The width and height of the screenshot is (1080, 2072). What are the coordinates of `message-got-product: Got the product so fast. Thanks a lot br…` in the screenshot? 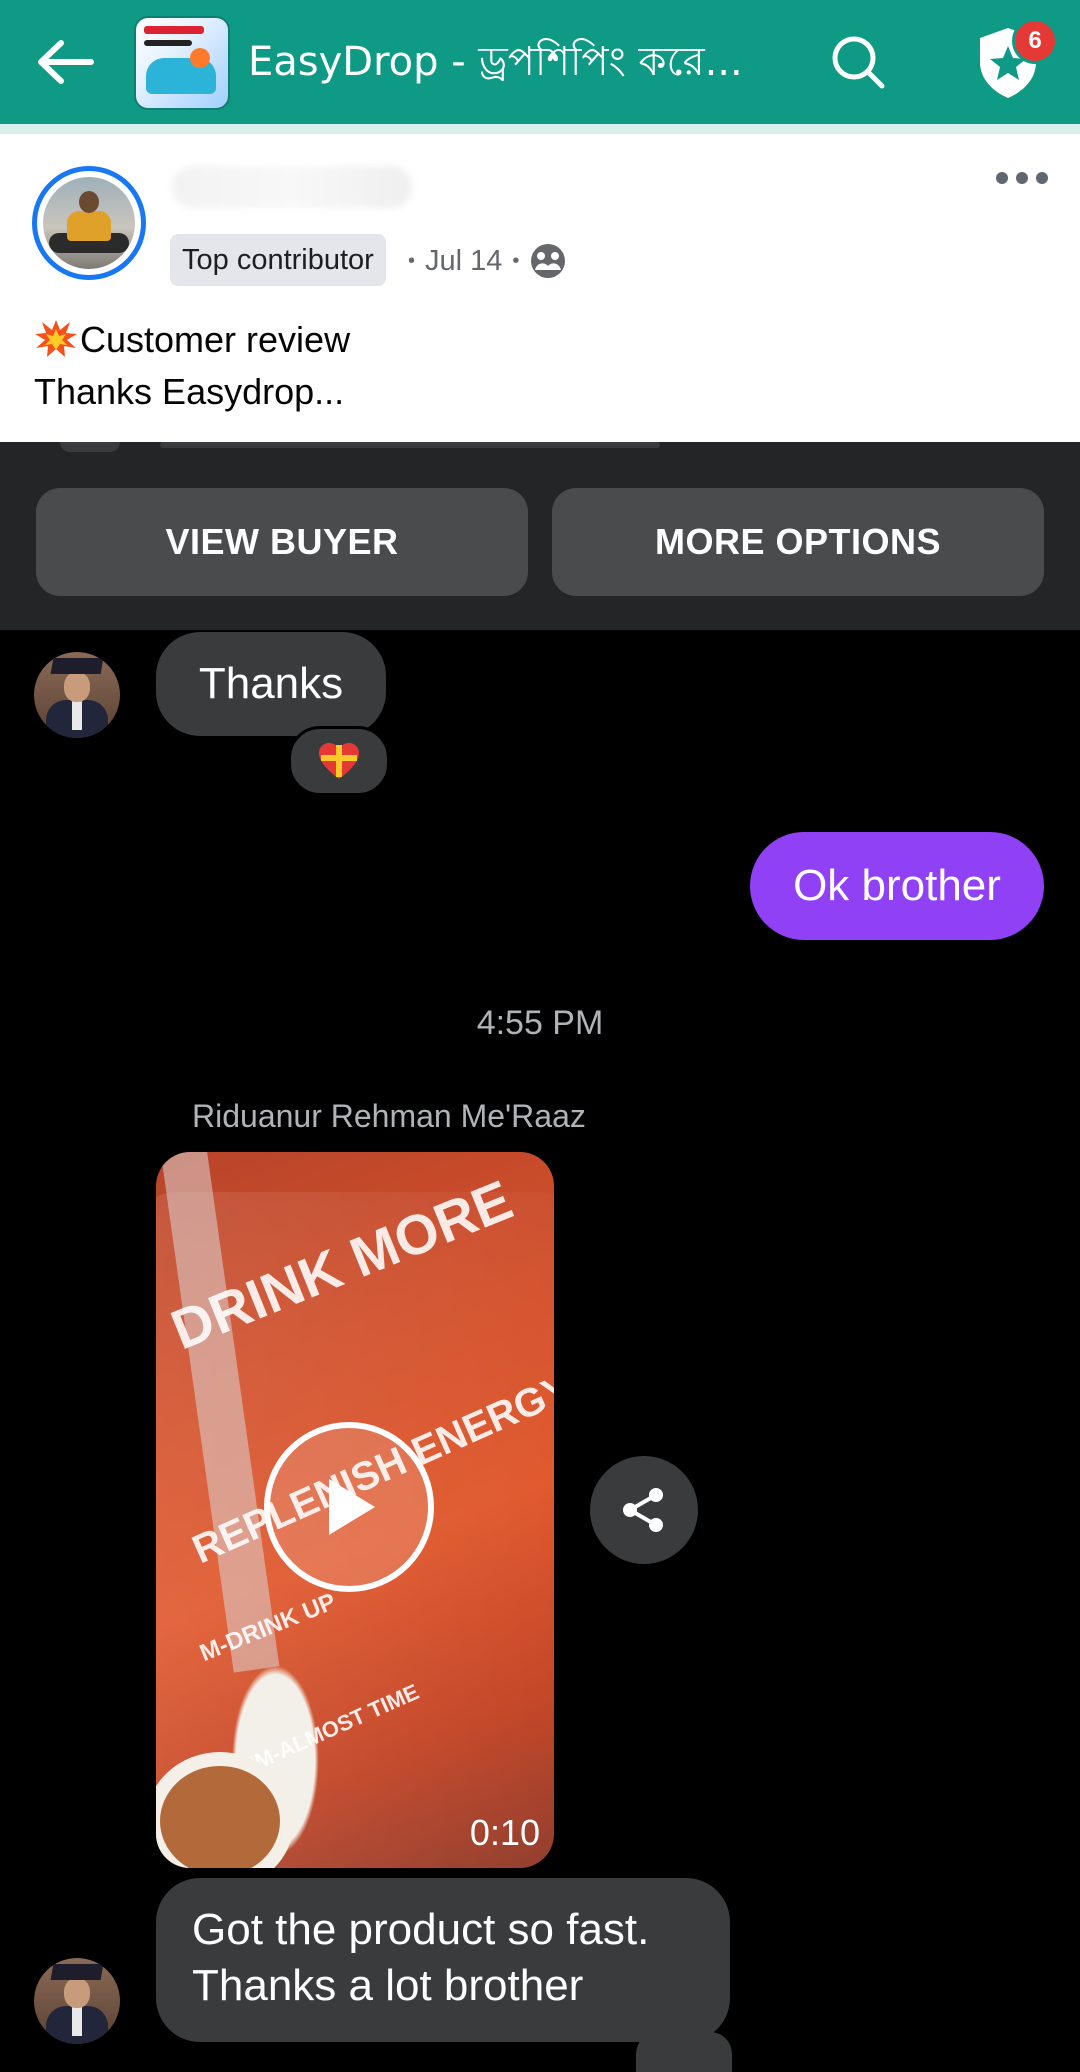 It's located at (443, 1960).